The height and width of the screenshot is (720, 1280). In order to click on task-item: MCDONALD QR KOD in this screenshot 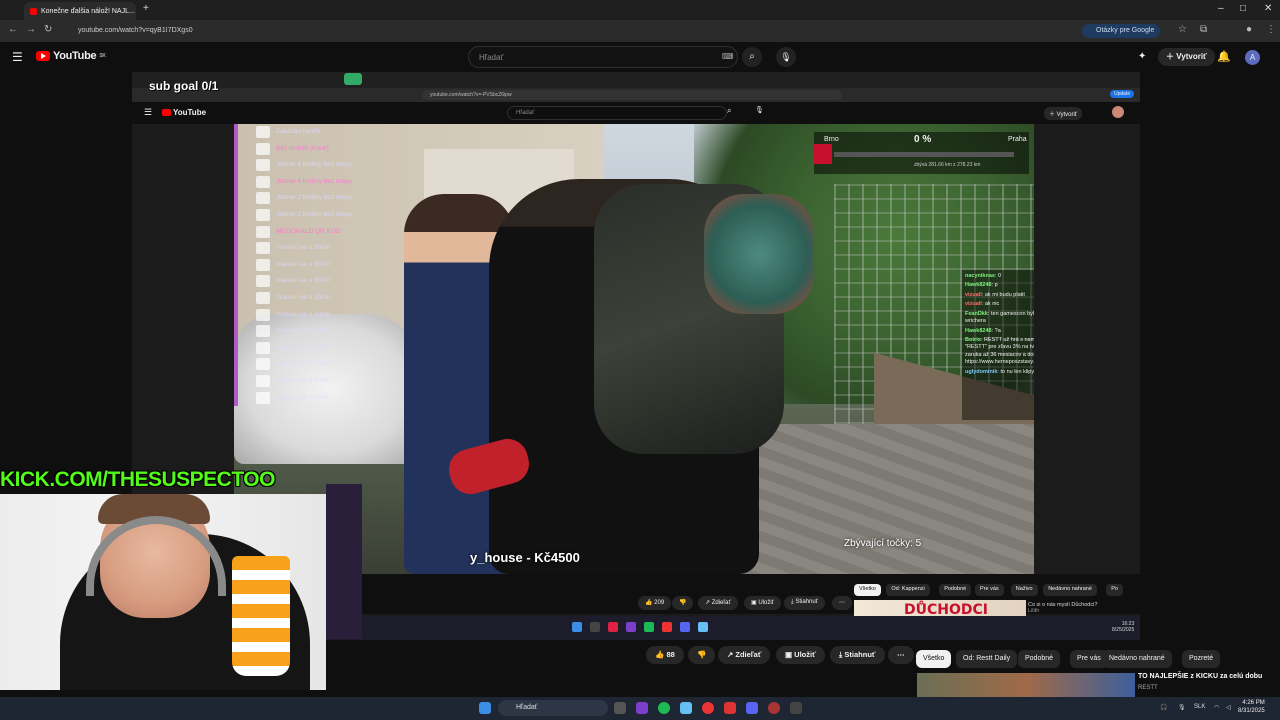, I will do `click(321, 232)`.